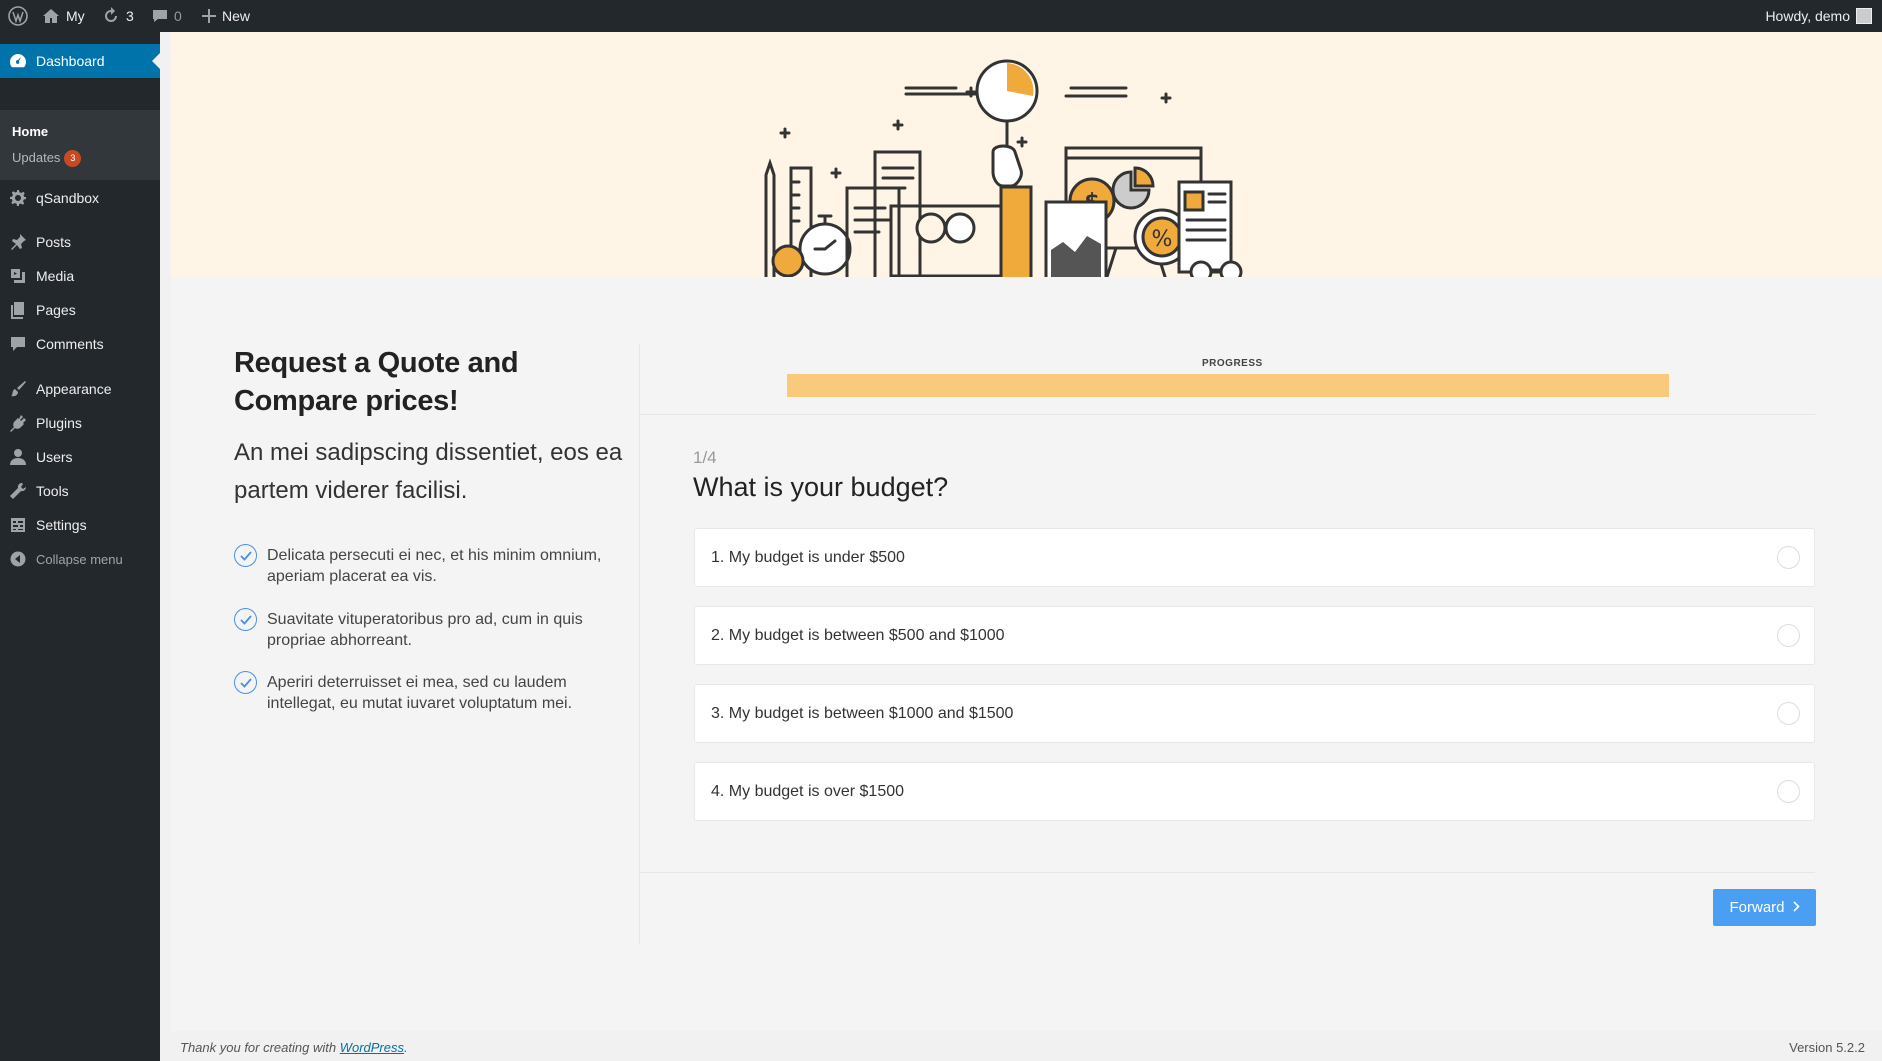 The height and width of the screenshot is (1061, 1882). I want to click on wordpress-link: WordPress, so click(372, 1047).